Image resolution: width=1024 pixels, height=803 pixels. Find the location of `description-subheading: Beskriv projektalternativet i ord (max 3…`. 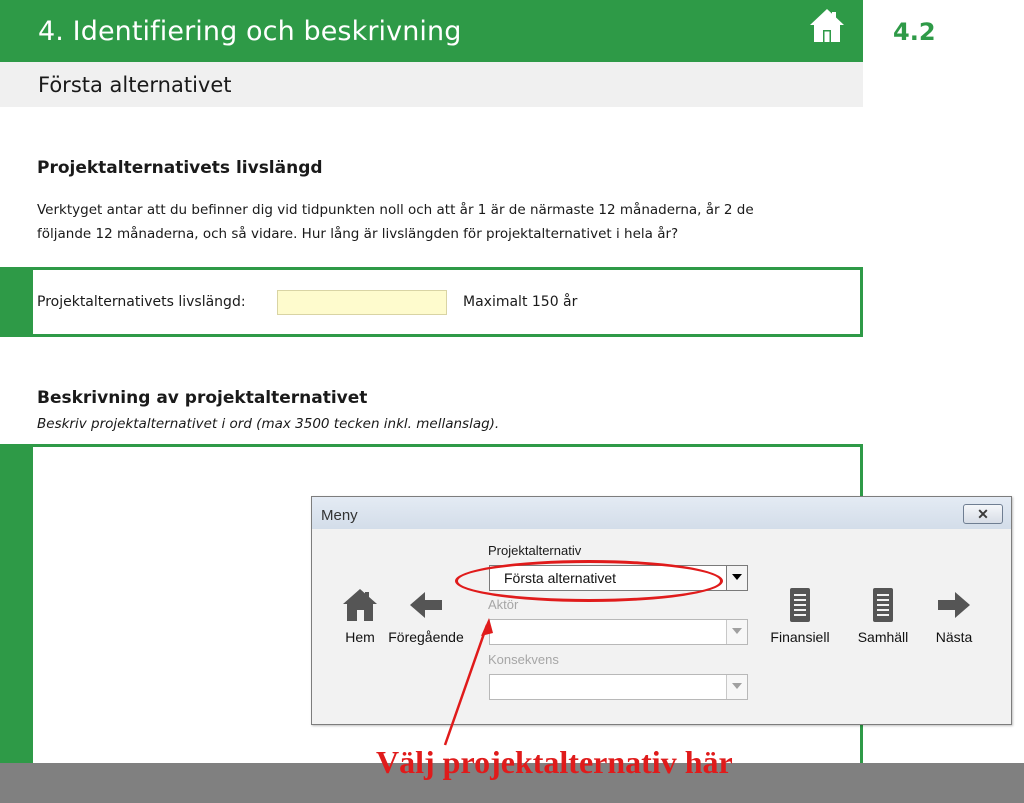

description-subheading: Beskriv projektalternativet i ord (max 3… is located at coordinates (268, 424).